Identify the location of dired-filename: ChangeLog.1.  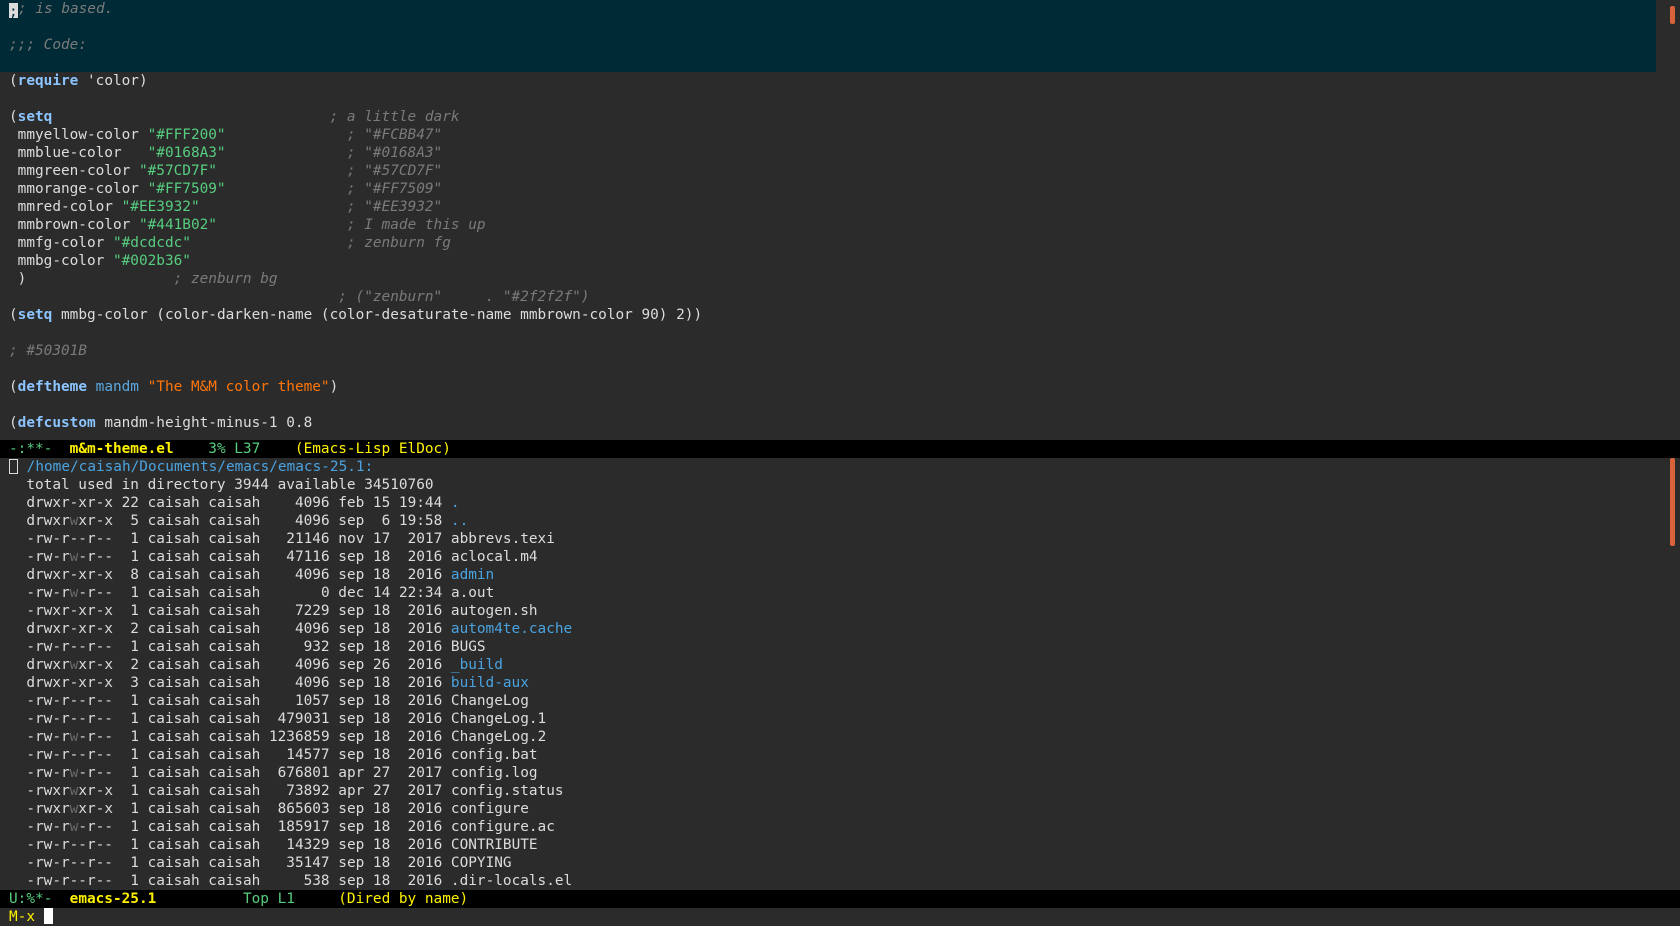
(498, 719).